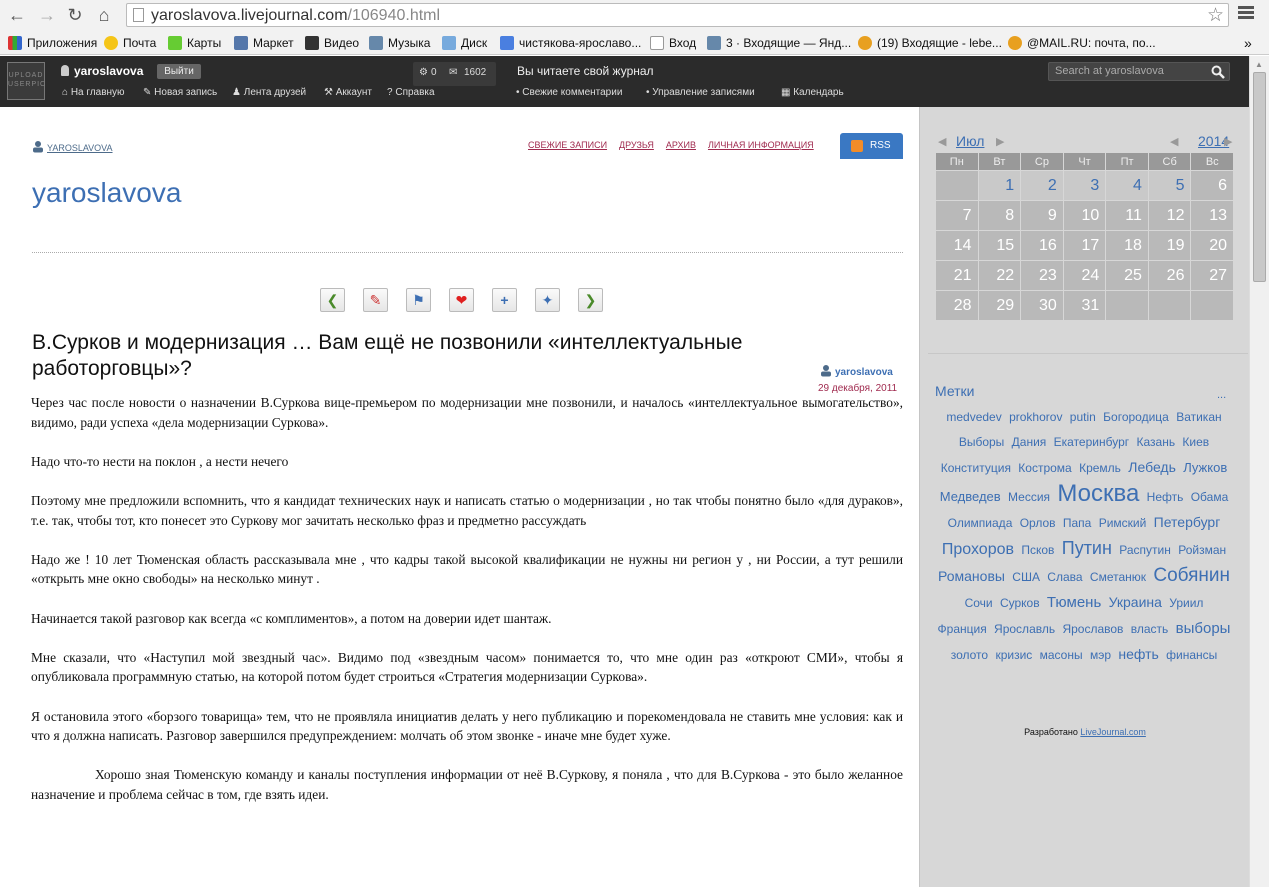 Image resolution: width=1269 pixels, height=887 pixels. I want to click on journal-user-link: YAROSLAVOVA, so click(72, 146).